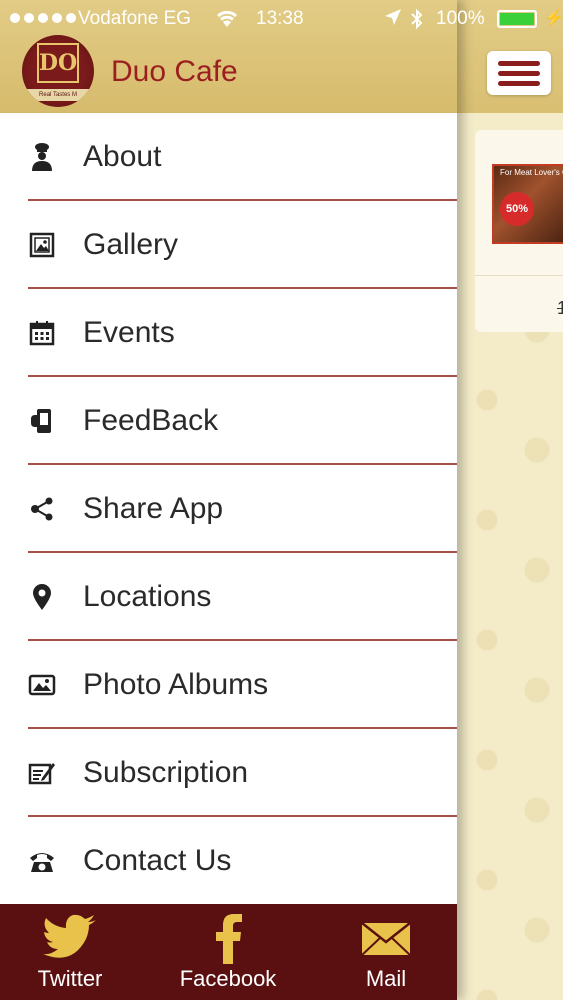  What do you see at coordinates (560, 308) in the screenshot?
I see `offer-price: 16` at bounding box center [560, 308].